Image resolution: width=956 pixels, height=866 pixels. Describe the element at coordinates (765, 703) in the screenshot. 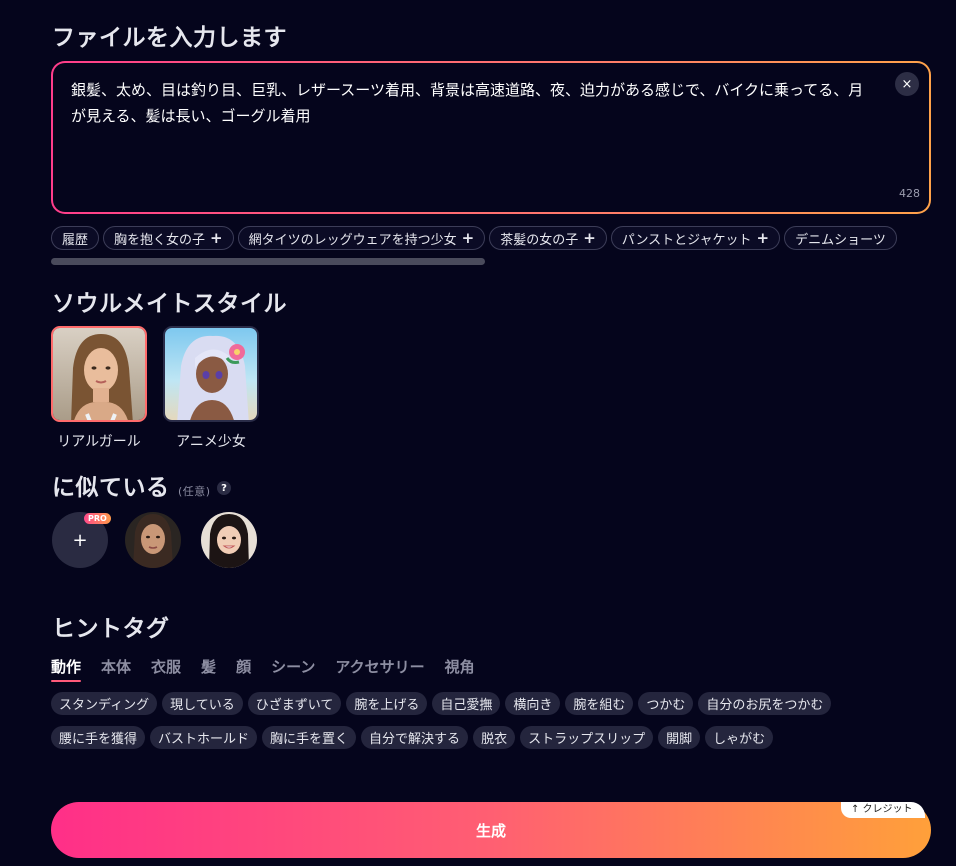

I see `hint-tag: 自分のお尻をつかむ` at that location.